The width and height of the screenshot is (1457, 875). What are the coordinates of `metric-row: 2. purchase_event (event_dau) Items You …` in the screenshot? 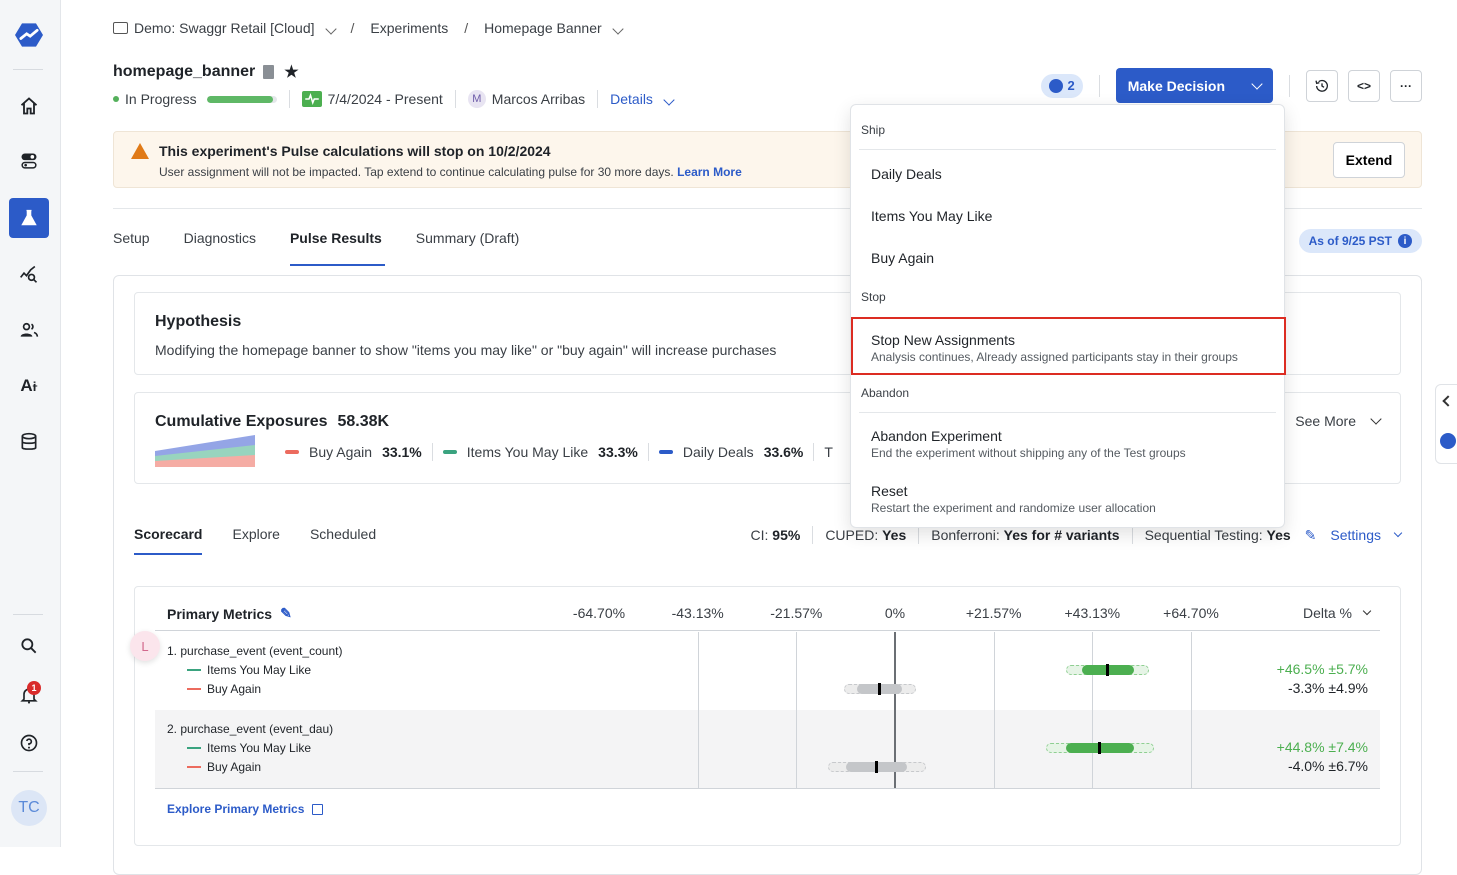 It's located at (767, 749).